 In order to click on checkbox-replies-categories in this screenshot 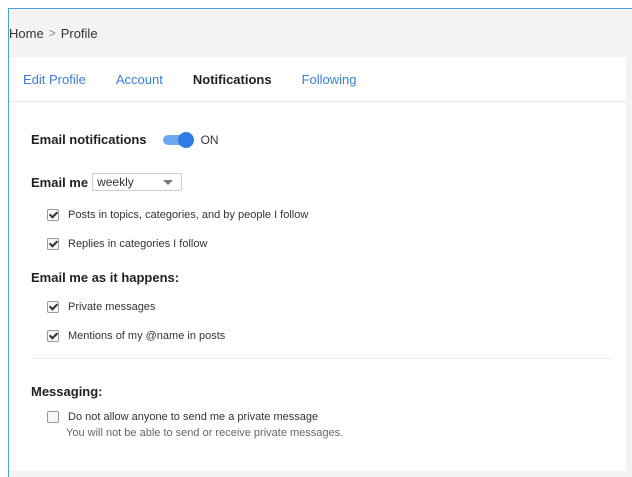, I will do `click(53, 244)`.